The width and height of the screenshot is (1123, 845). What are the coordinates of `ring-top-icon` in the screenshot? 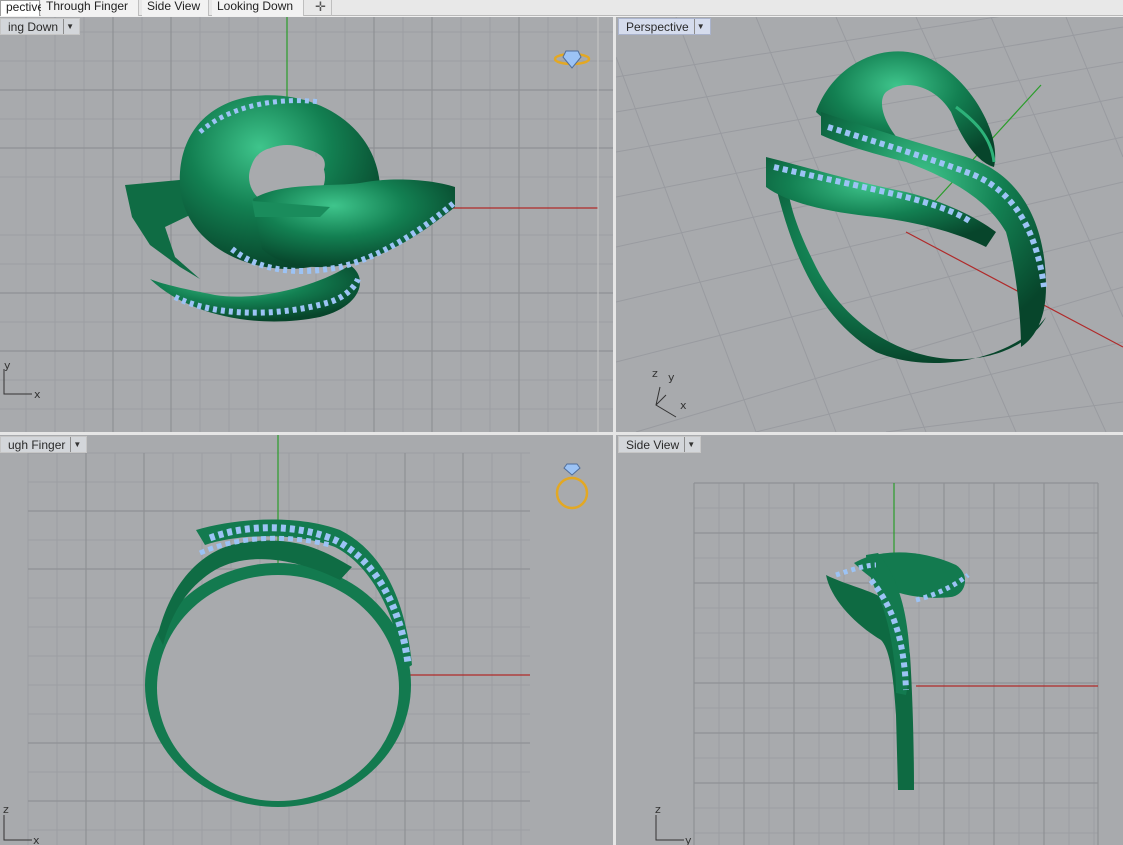 It's located at (572, 59).